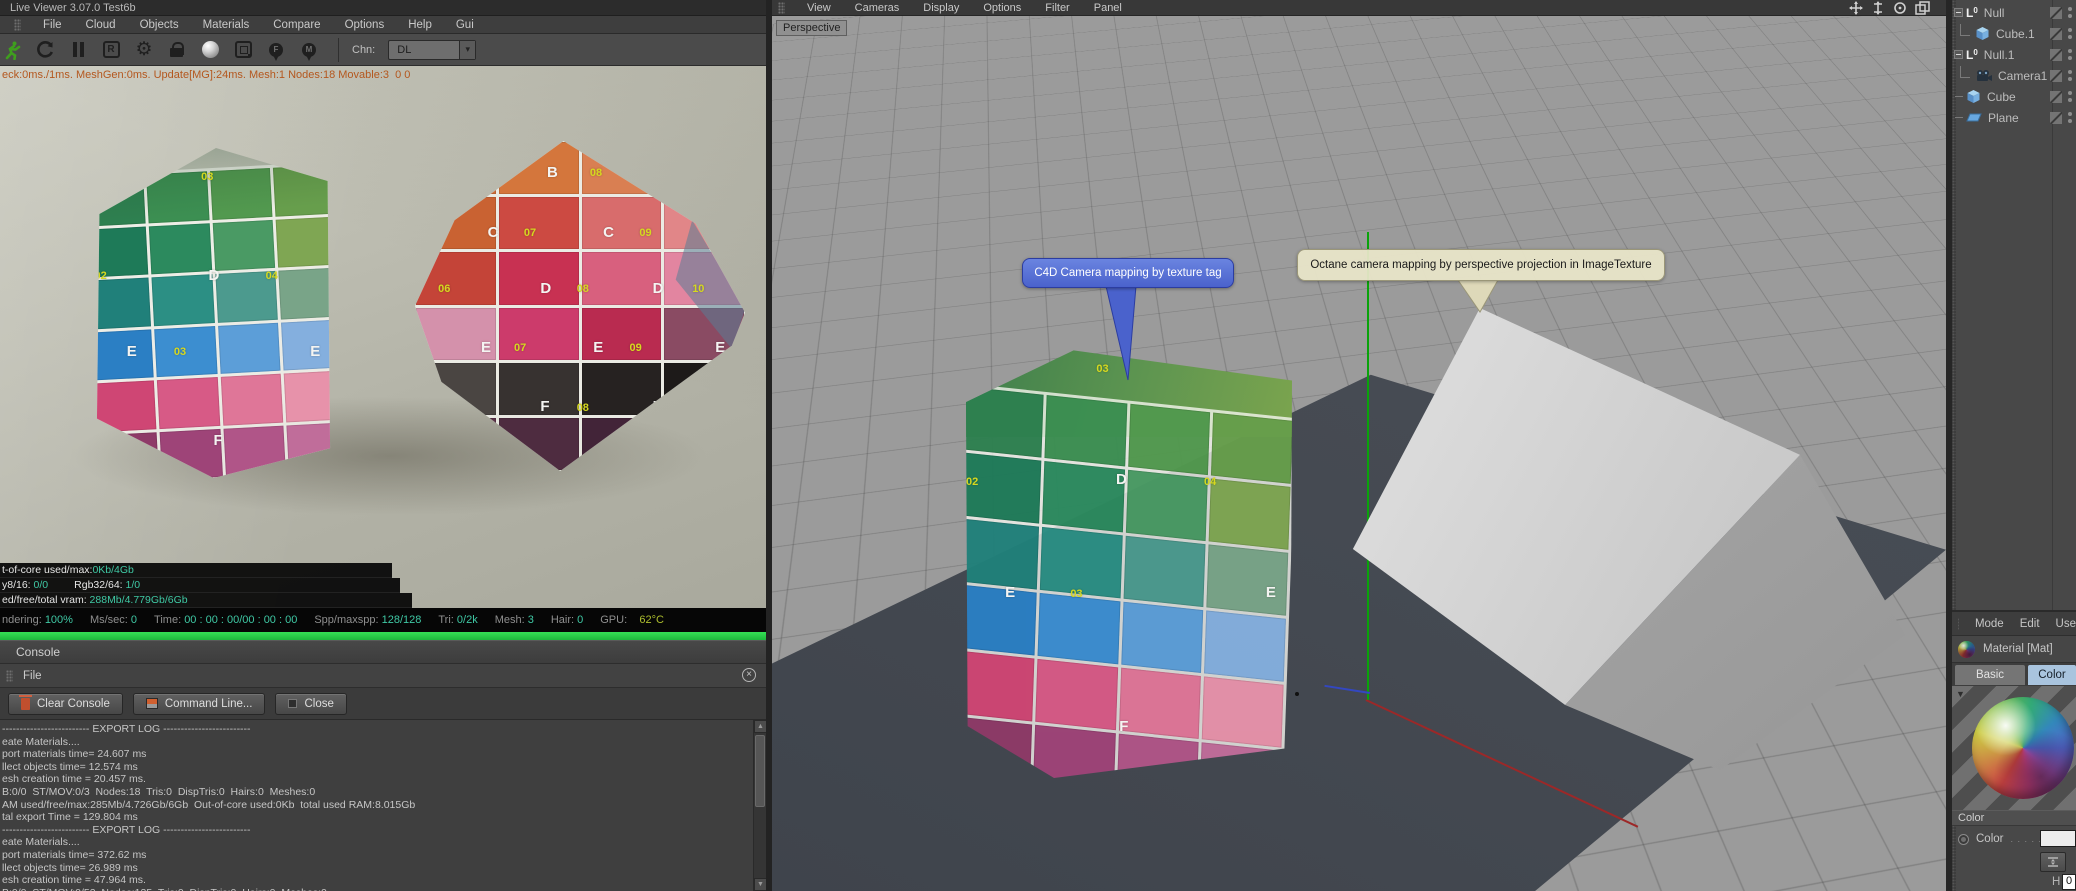  What do you see at coordinates (1999, 55) in the screenshot?
I see `object-name: Null.1` at bounding box center [1999, 55].